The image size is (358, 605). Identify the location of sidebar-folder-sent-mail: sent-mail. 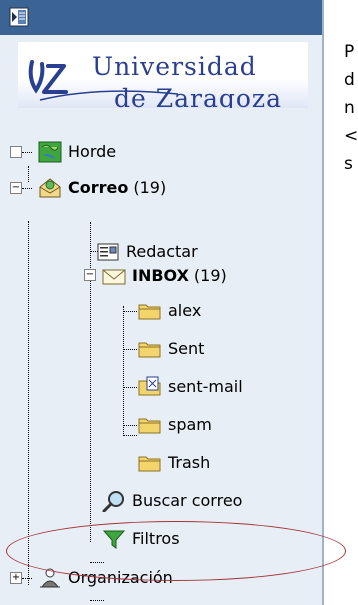
(190, 387).